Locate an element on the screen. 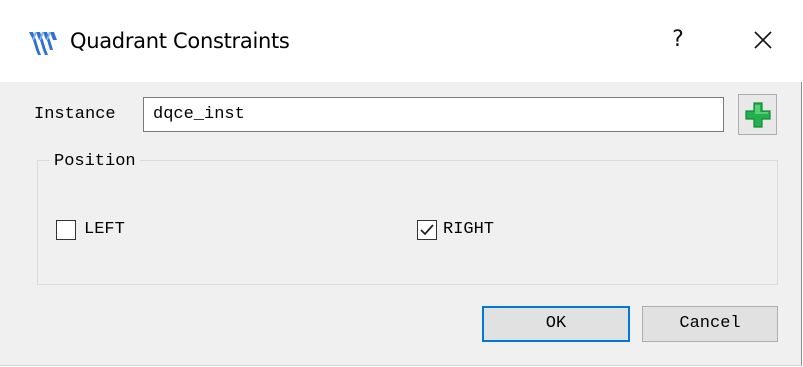 The height and width of the screenshot is (367, 803). close-button is located at coordinates (763, 40).